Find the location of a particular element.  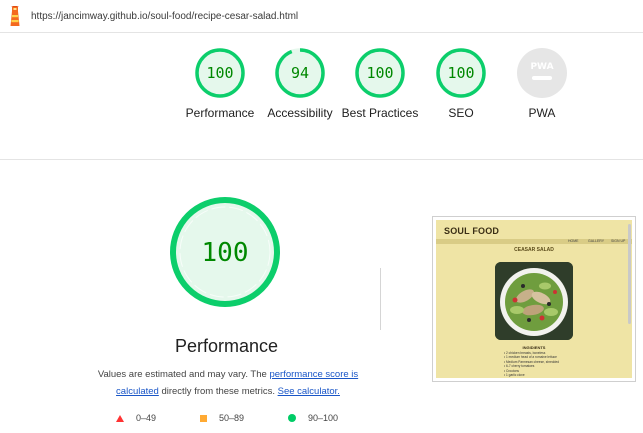

gauge-label: PWA is located at coordinates (542, 113).